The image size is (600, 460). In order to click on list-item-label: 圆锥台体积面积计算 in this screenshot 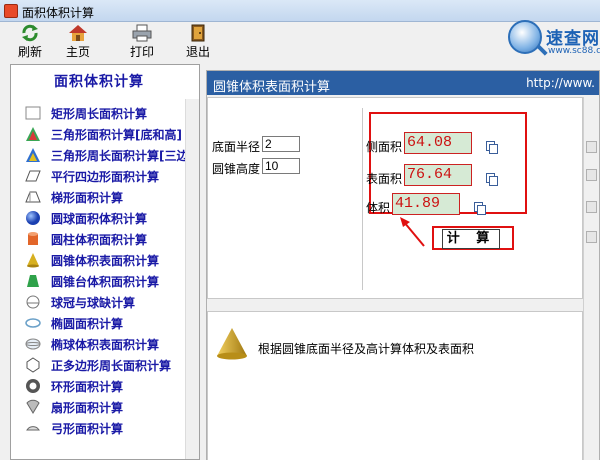, I will do `click(105, 282)`.